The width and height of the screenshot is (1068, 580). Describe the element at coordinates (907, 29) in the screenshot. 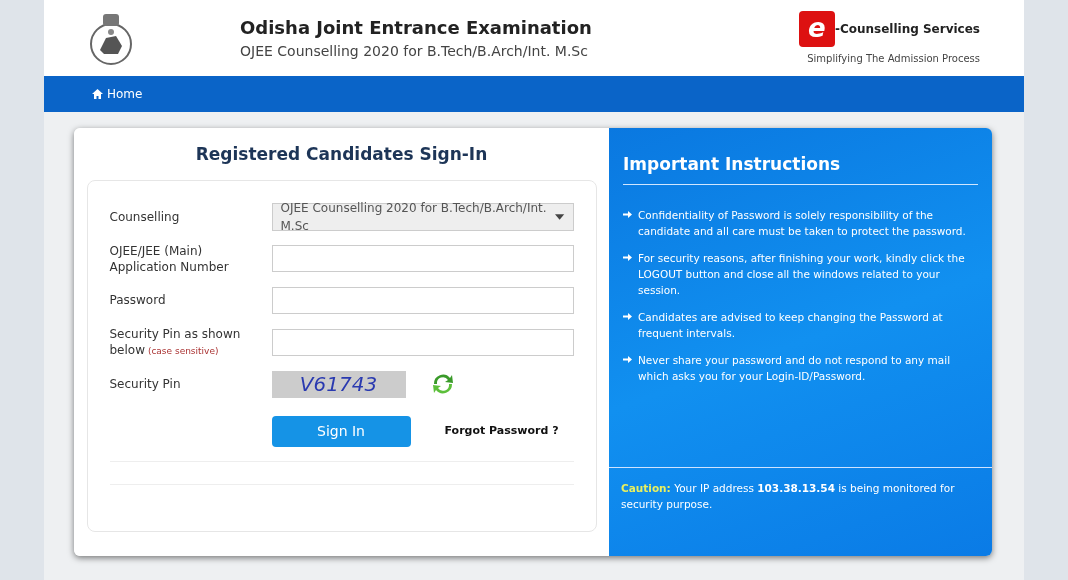

I see `brand-name: -Counselling Services` at that location.